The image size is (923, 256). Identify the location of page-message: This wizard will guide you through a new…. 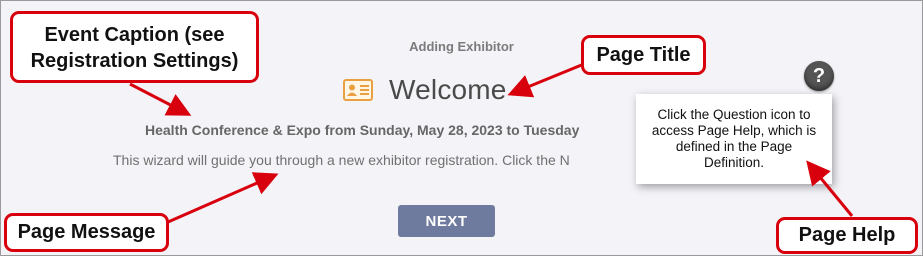
(341, 160).